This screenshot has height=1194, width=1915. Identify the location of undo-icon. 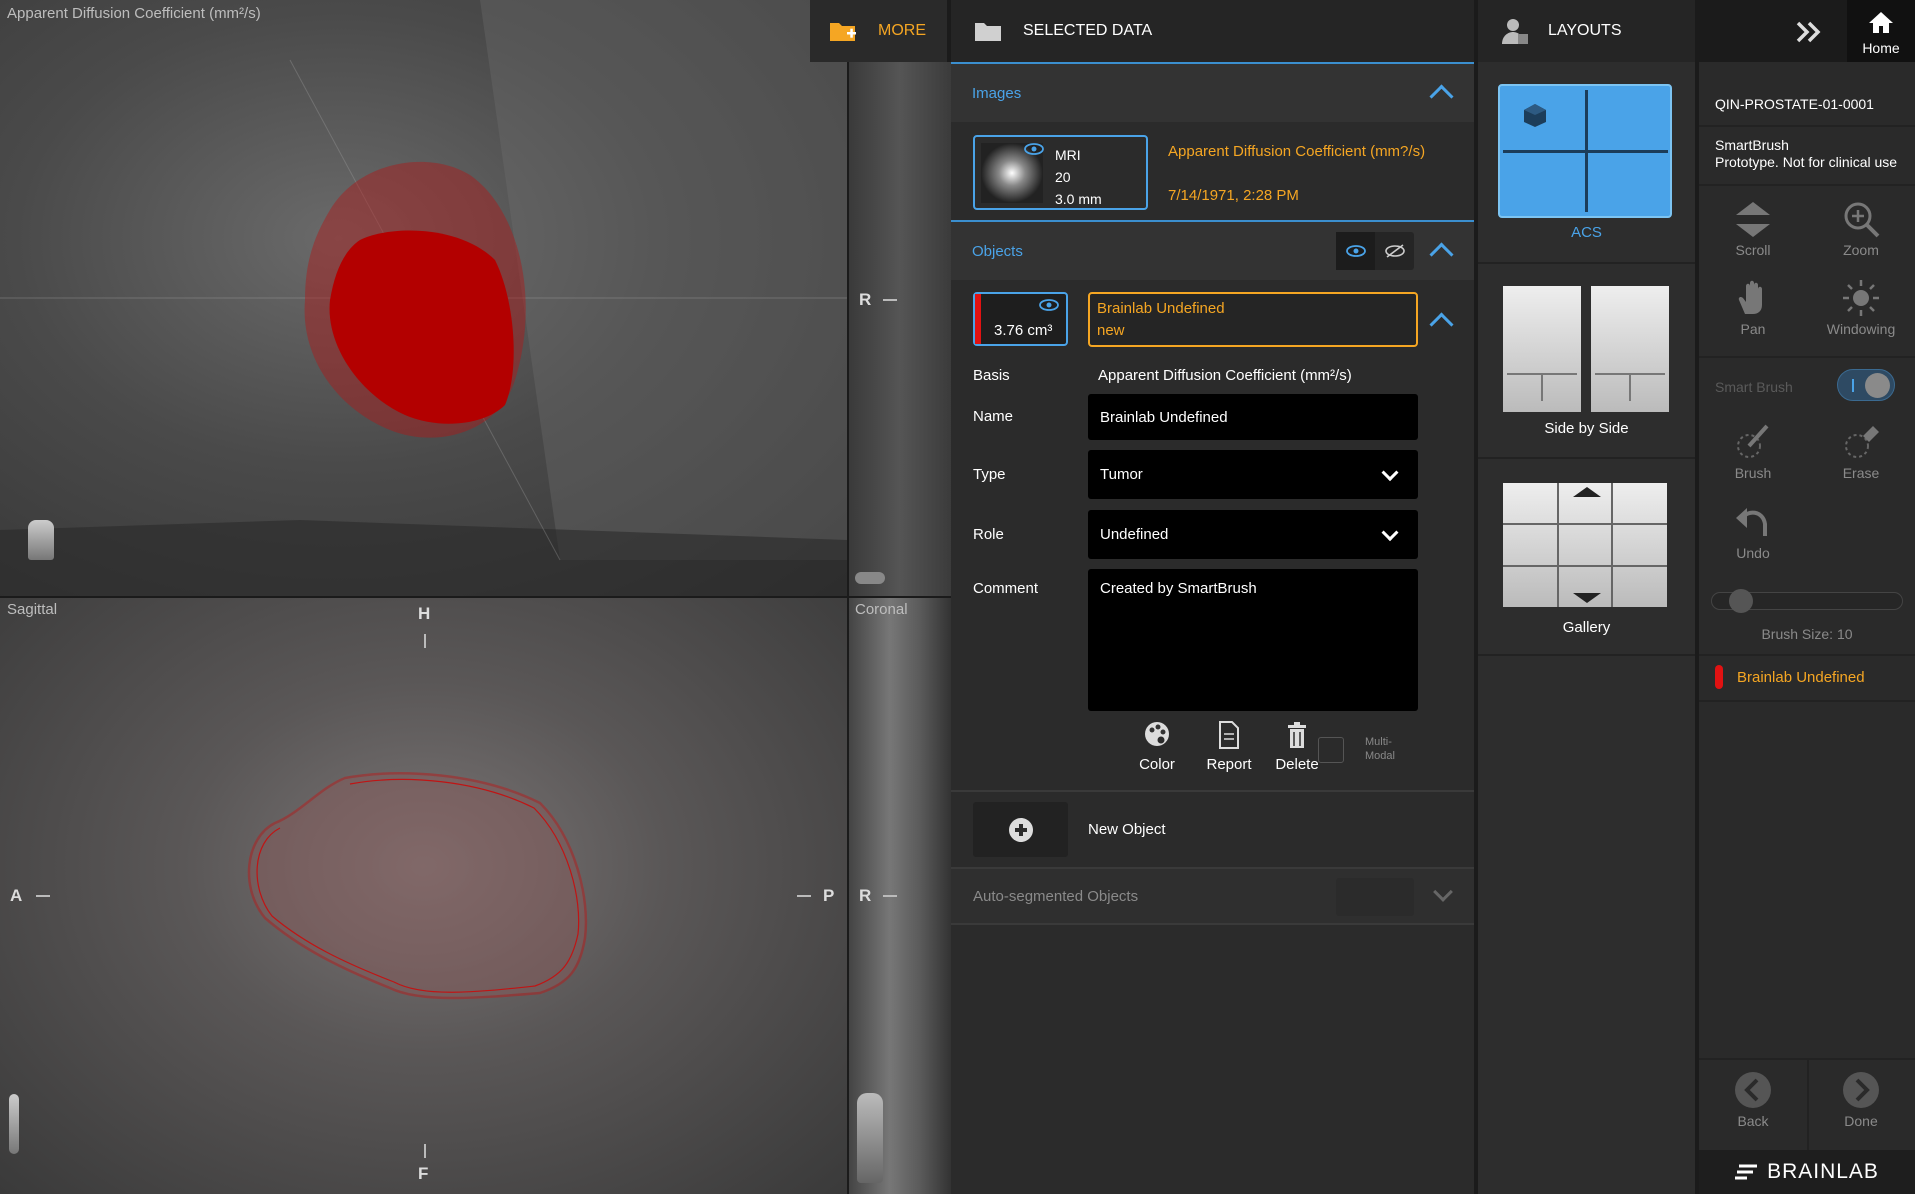
(1751, 522).